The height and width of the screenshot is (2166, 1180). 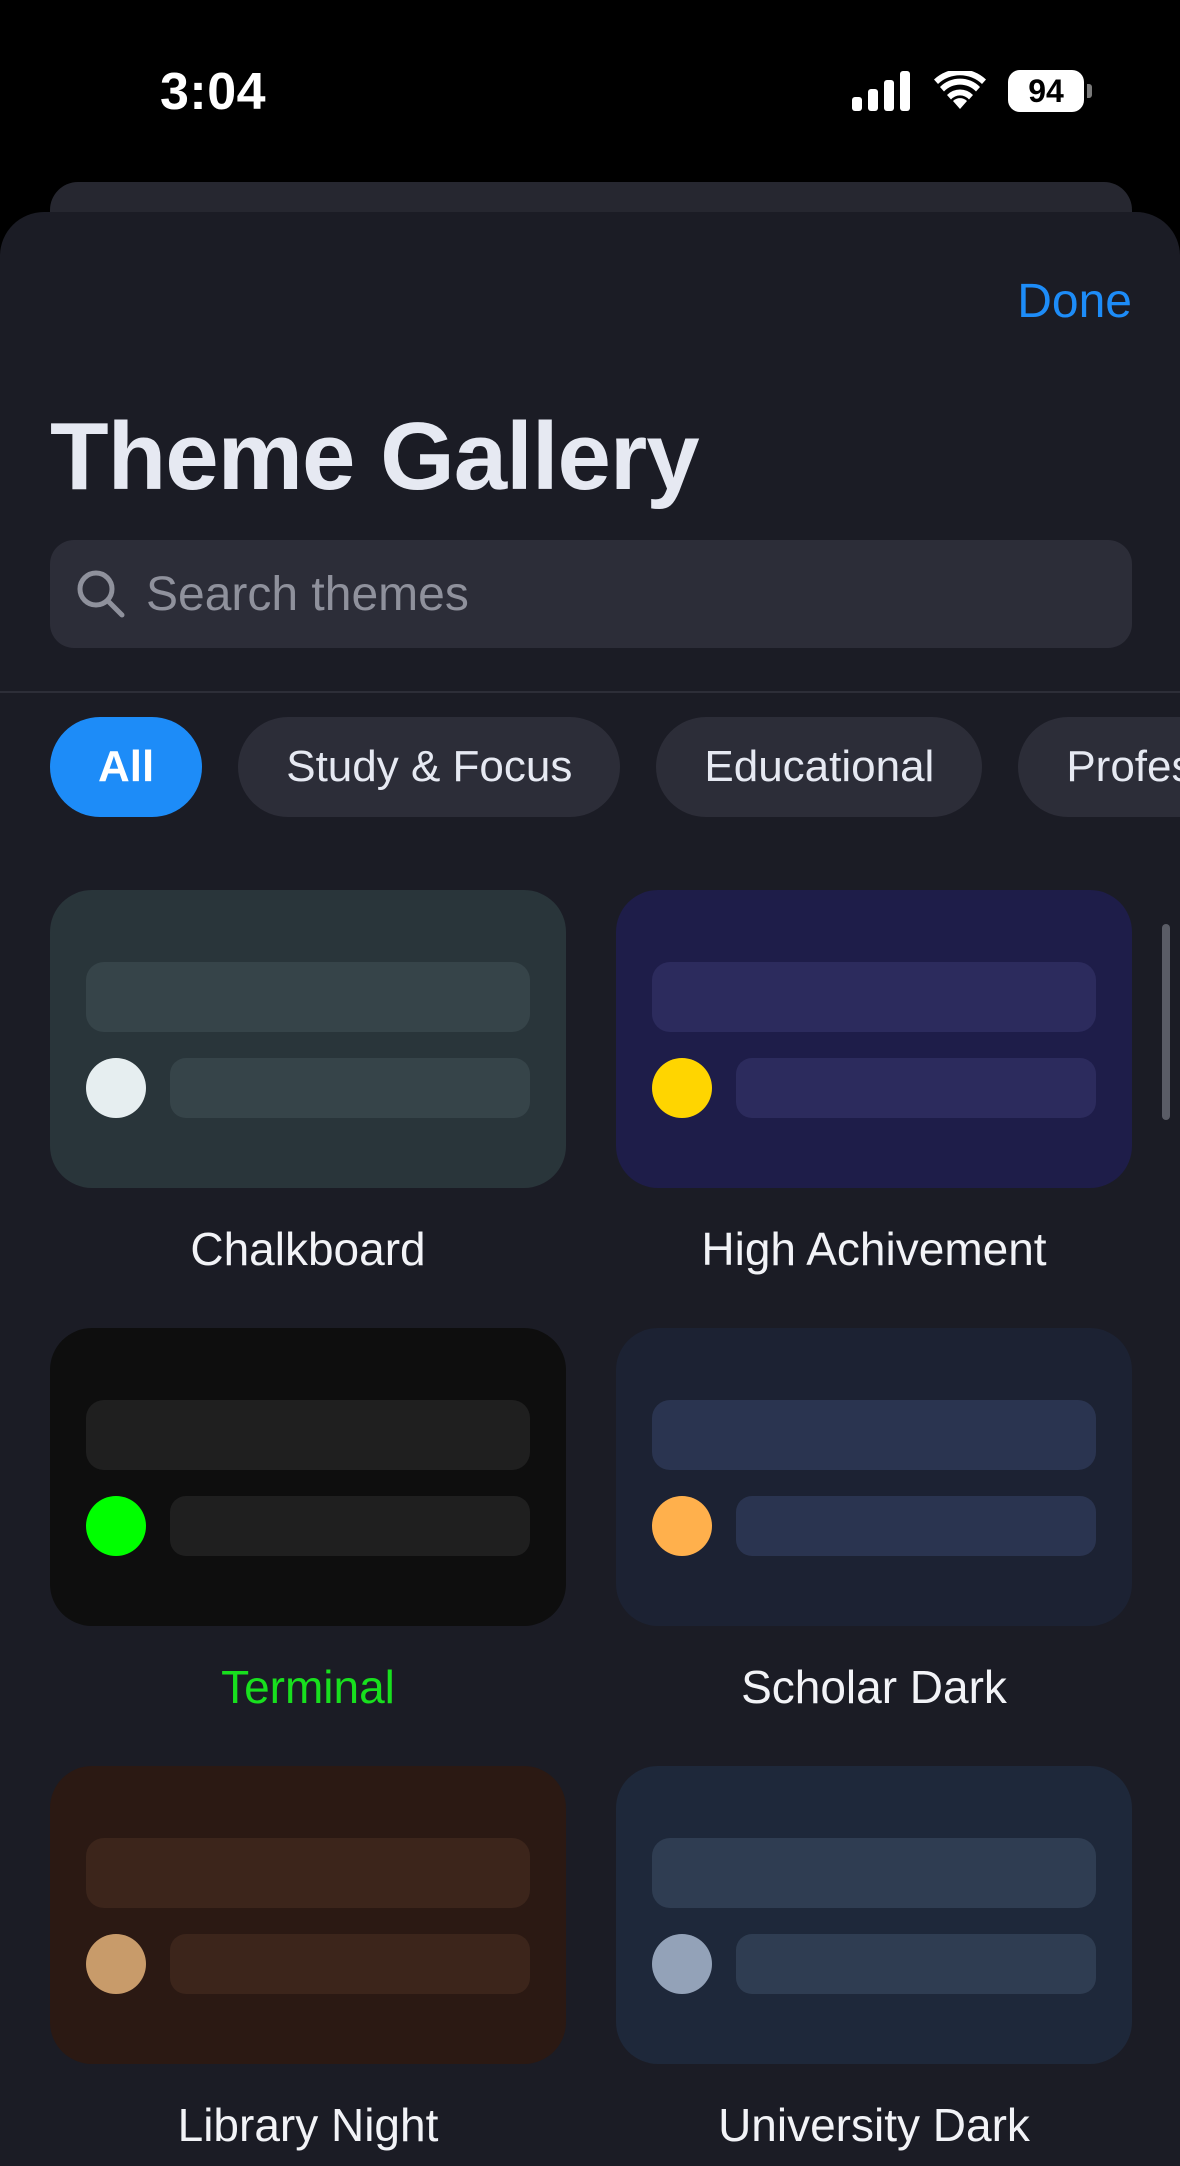 I want to click on theme-name: University Dark, so click(x=874, y=2125).